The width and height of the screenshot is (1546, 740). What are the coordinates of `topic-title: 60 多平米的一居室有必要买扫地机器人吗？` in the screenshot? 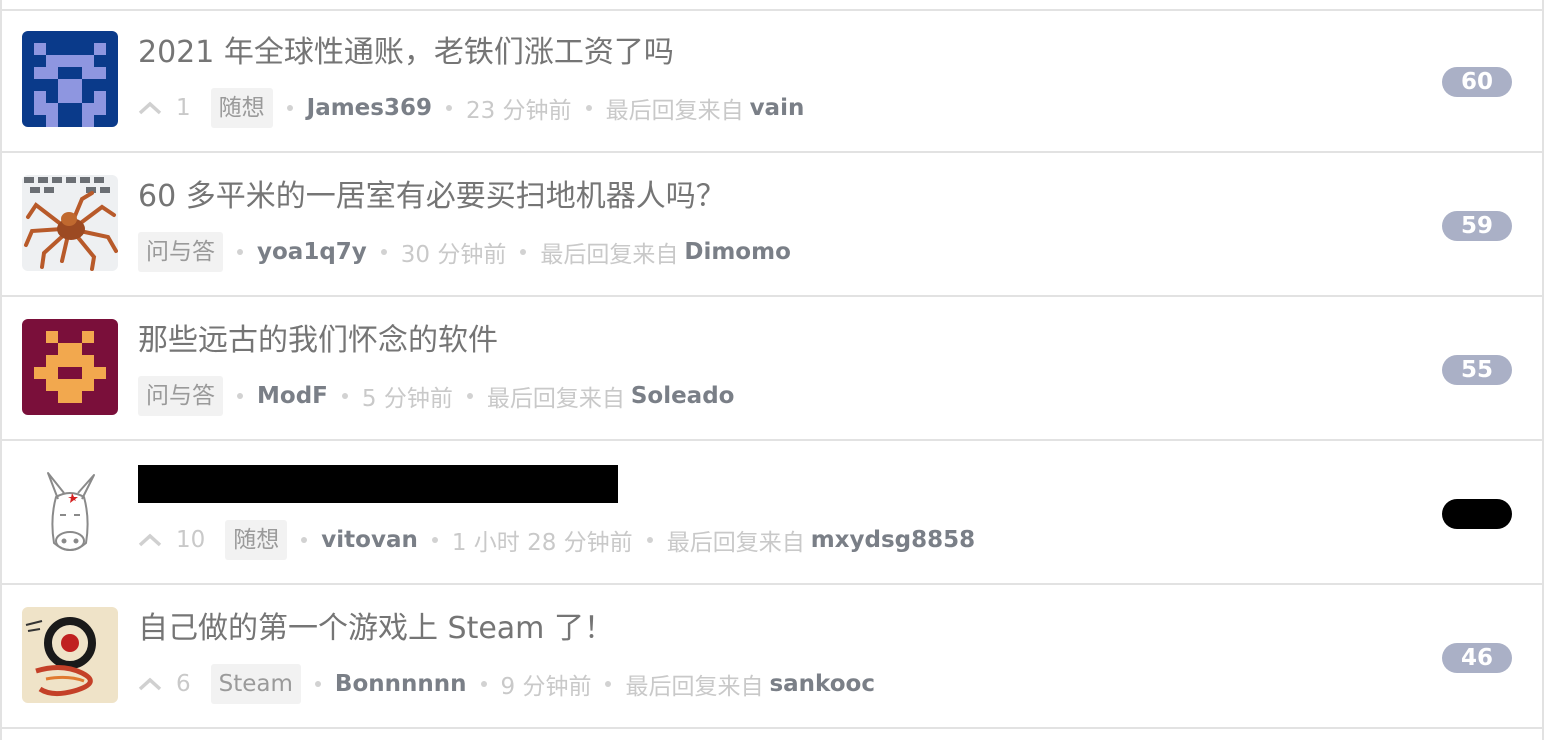 It's located at (432, 197).